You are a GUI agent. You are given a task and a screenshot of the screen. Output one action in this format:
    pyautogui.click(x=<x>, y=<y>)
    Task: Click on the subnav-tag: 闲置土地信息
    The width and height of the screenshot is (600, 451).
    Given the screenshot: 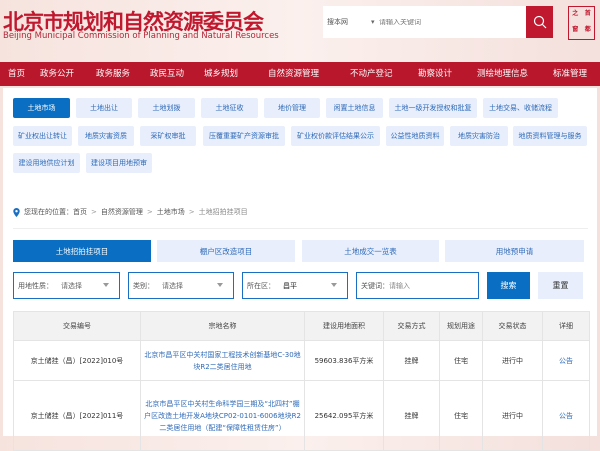 What is the action you would take?
    pyautogui.click(x=354, y=108)
    